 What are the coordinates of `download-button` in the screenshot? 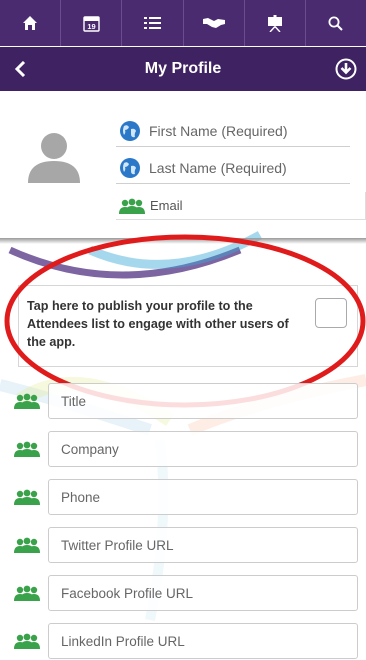 It's located at (346, 69).